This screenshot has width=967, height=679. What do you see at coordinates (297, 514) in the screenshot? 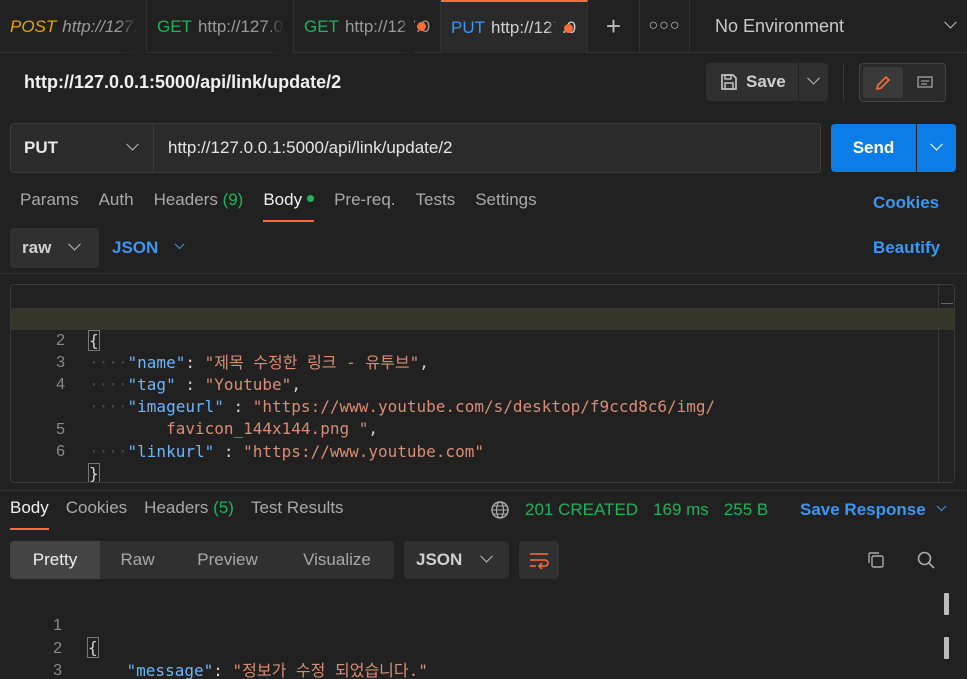
I see `response-tab-test-results: Test Results` at bounding box center [297, 514].